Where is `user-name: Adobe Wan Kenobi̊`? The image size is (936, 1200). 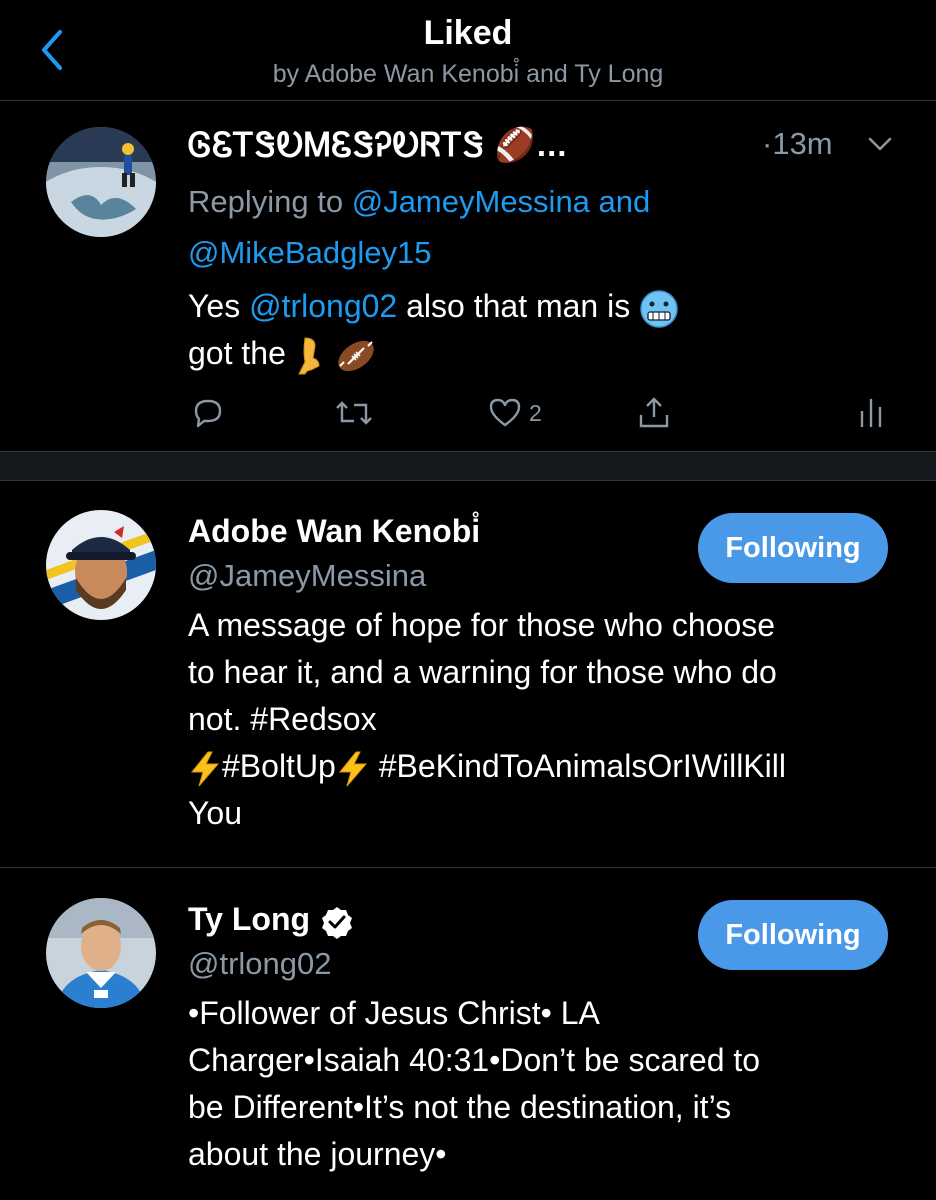
user-name: Adobe Wan Kenobi̊ is located at coordinates (334, 531).